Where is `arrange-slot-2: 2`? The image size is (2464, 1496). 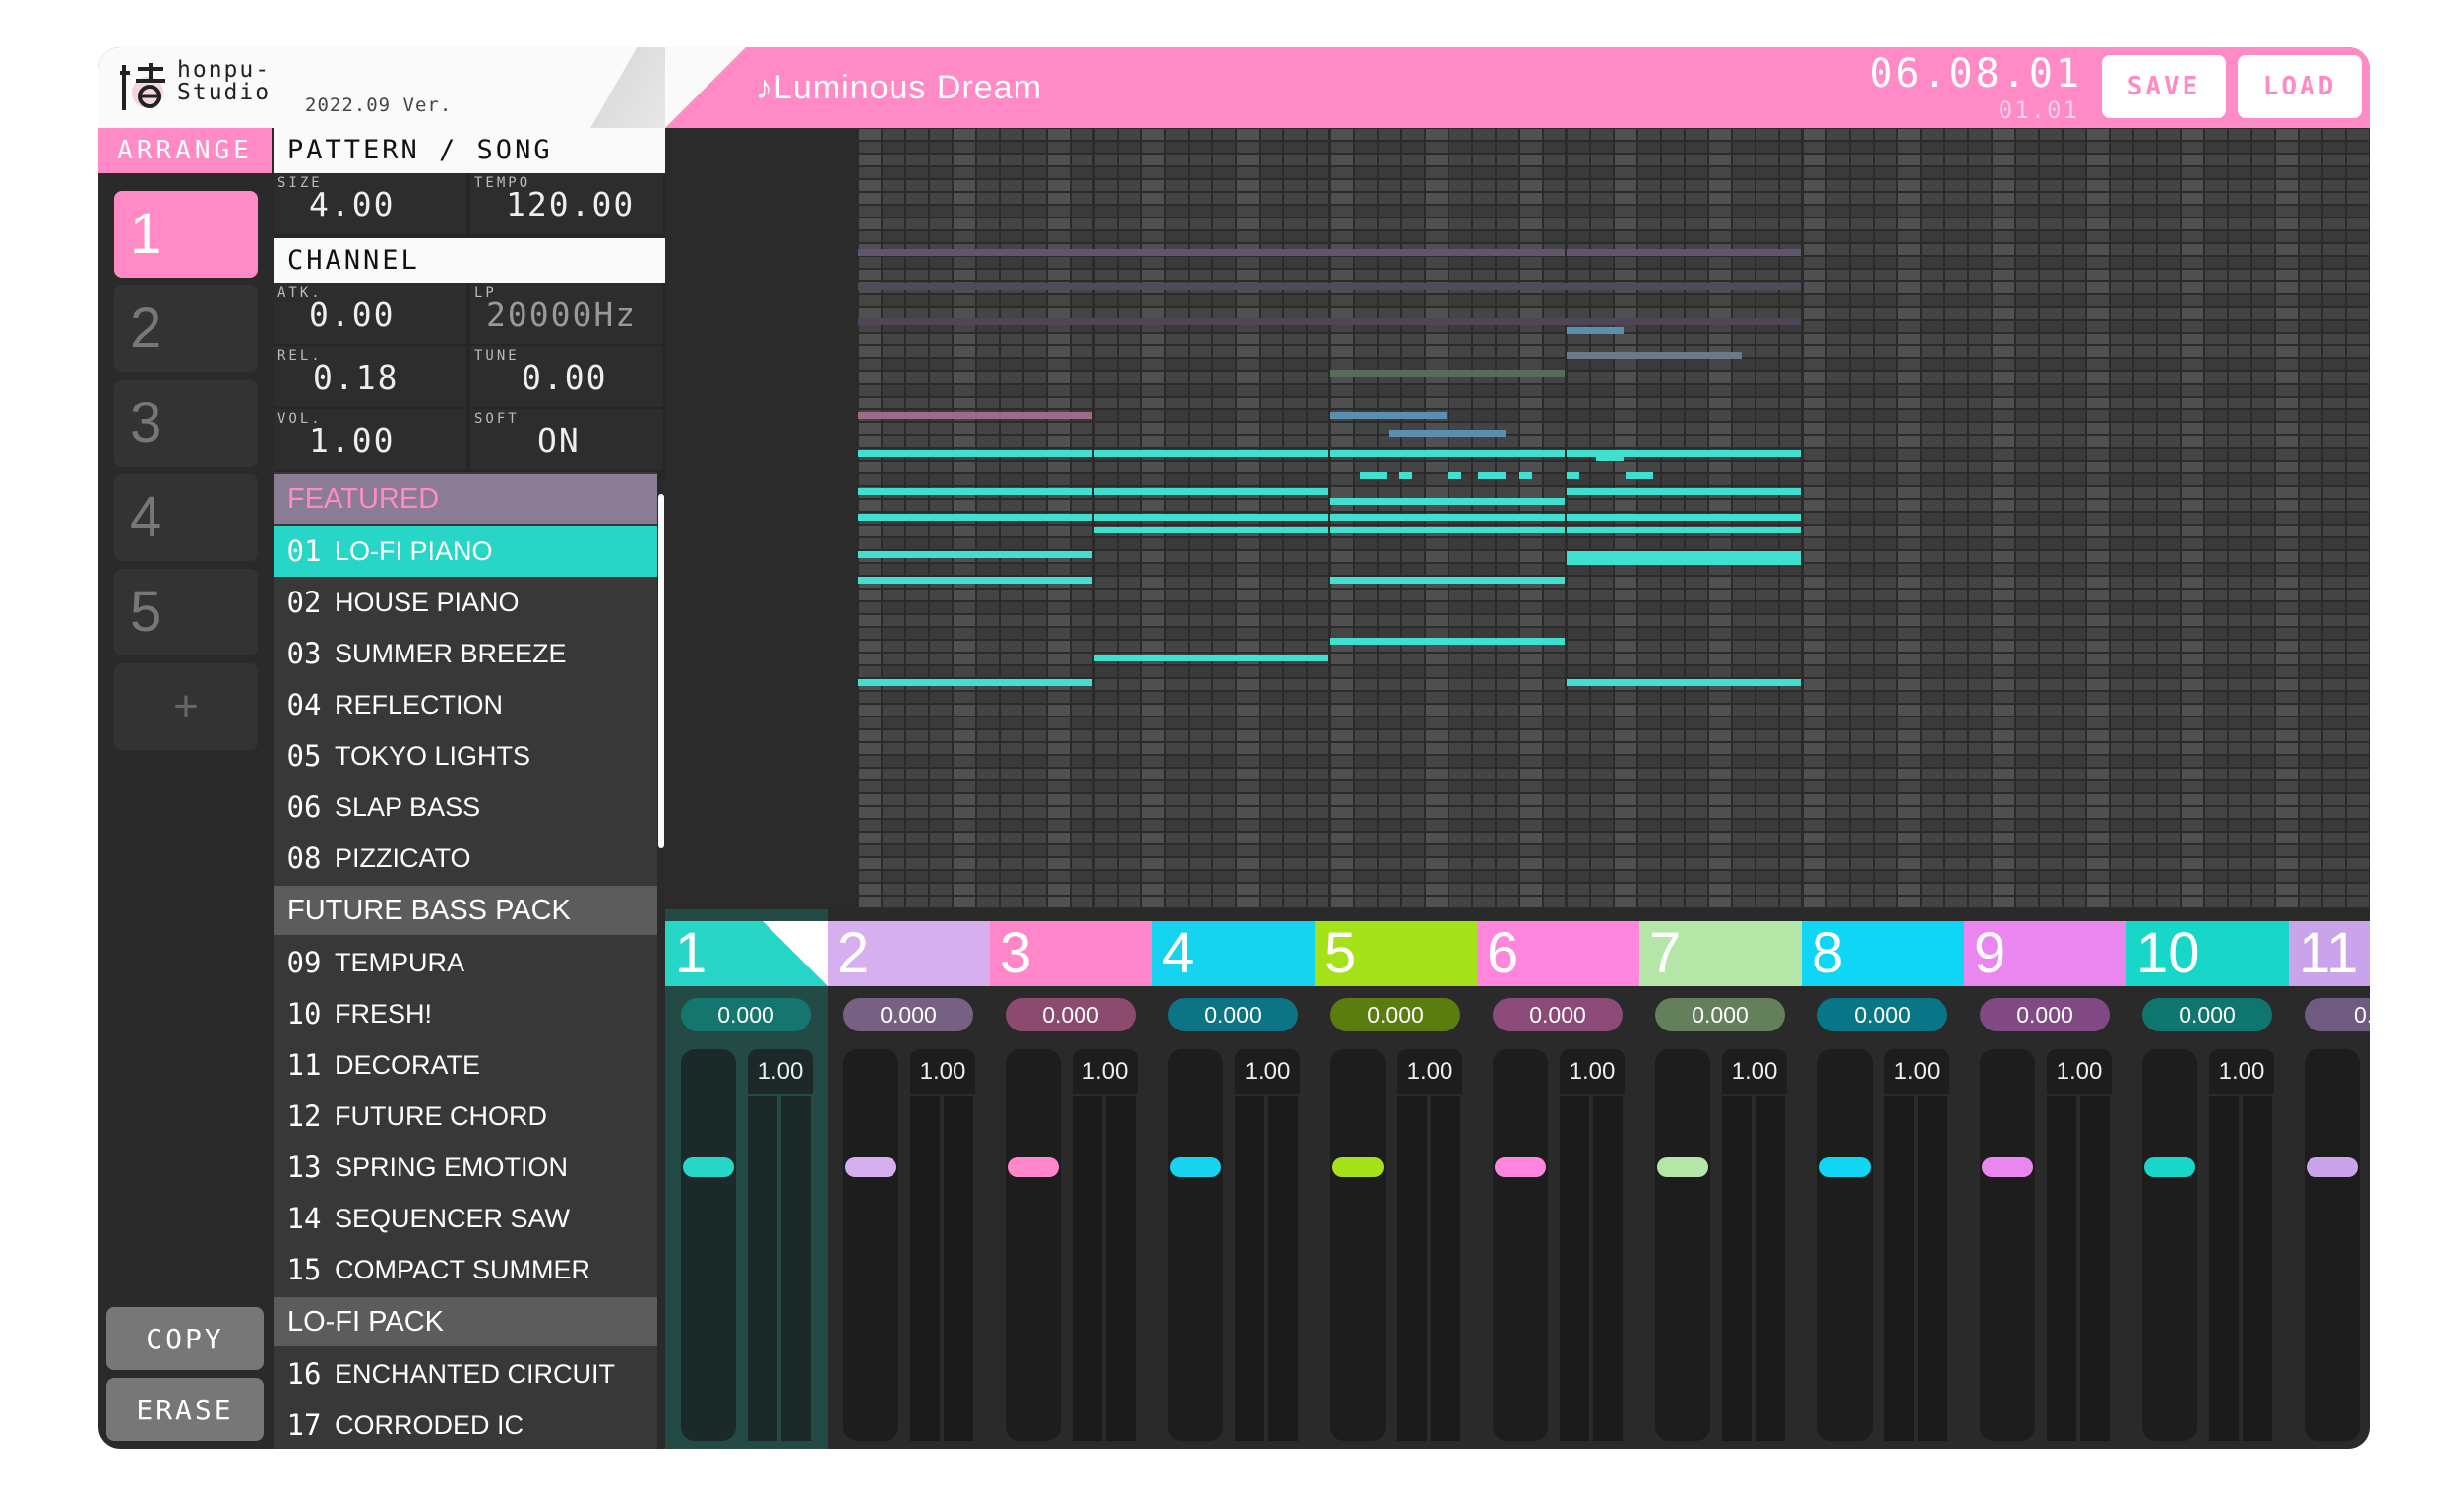
arrange-slot-2: 2 is located at coordinates (186, 328).